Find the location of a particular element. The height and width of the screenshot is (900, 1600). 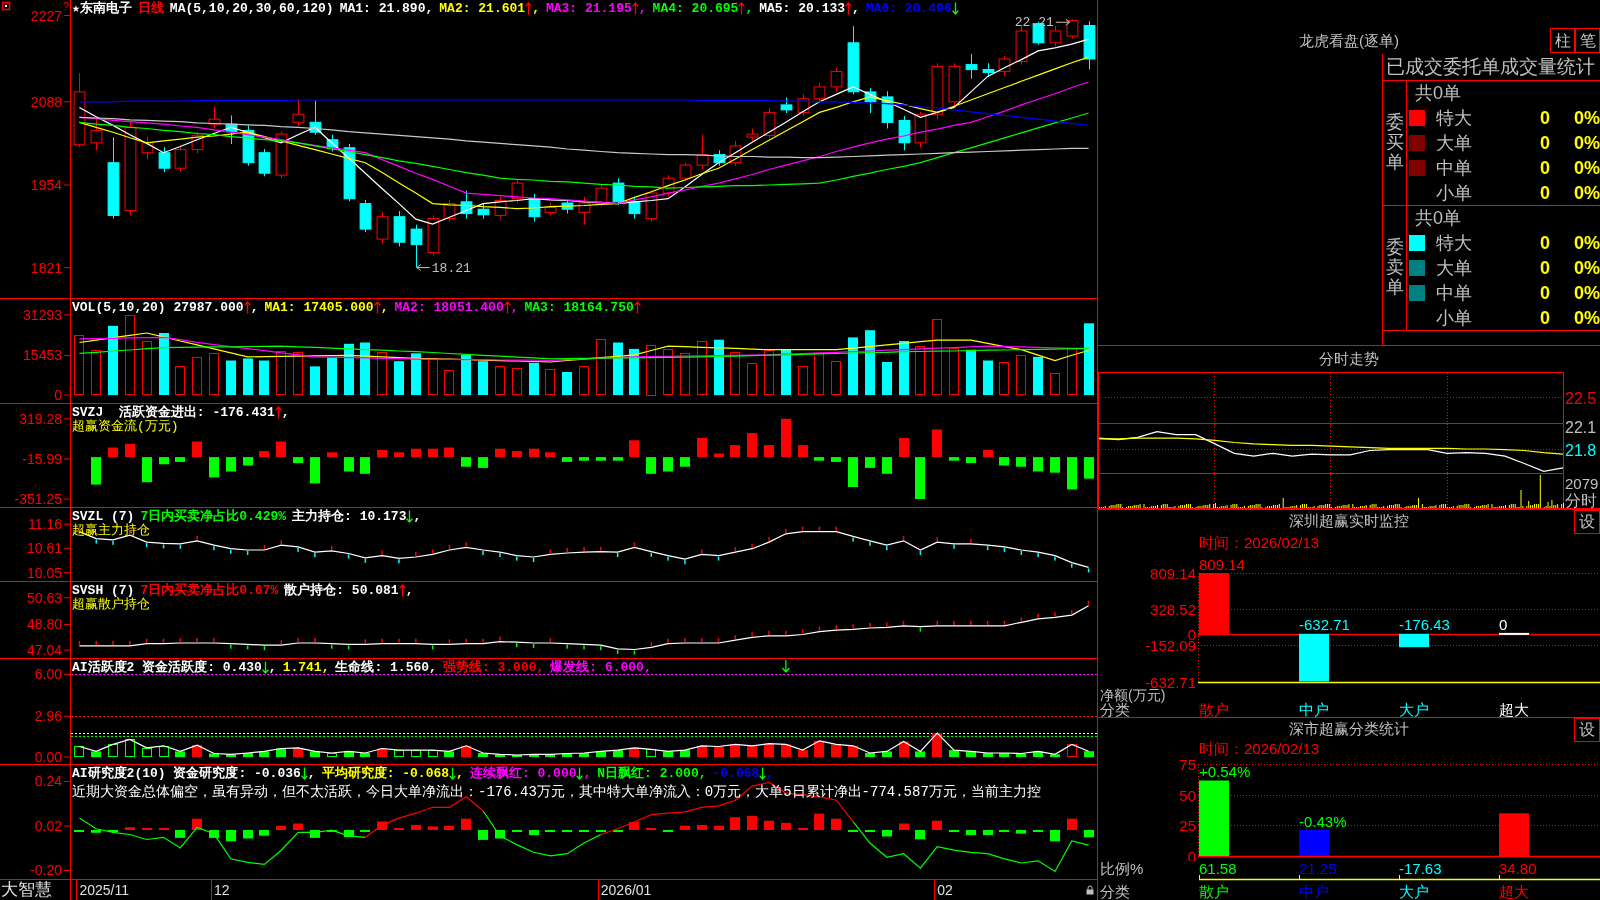

axis-label: 2079 is located at coordinates (1582, 483).